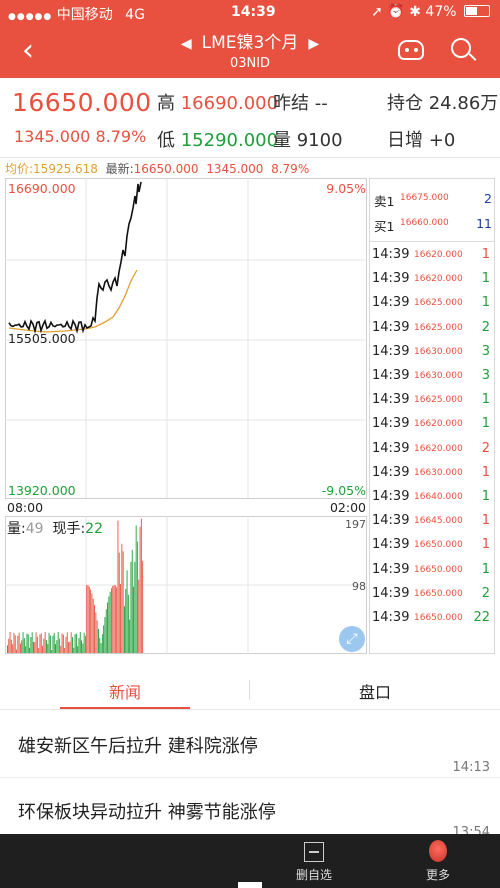  I want to click on trade-row: 14:39 16645.000 1, so click(432, 521).